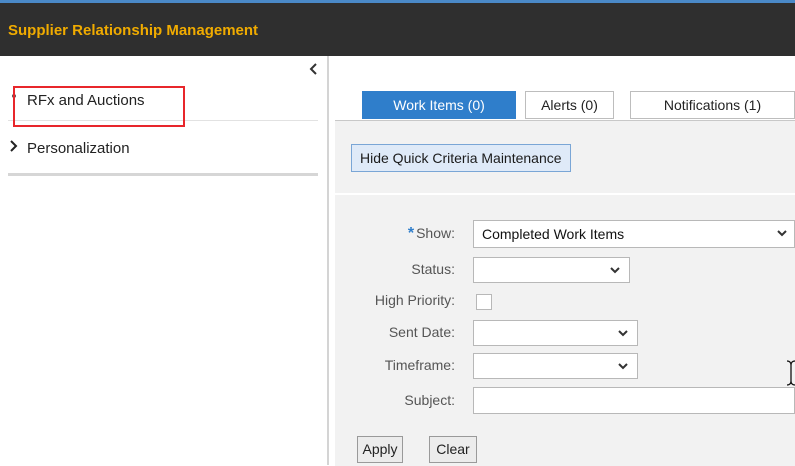  Describe the element at coordinates (414, 300) in the screenshot. I see `high-priority-label: High Priority:` at that location.